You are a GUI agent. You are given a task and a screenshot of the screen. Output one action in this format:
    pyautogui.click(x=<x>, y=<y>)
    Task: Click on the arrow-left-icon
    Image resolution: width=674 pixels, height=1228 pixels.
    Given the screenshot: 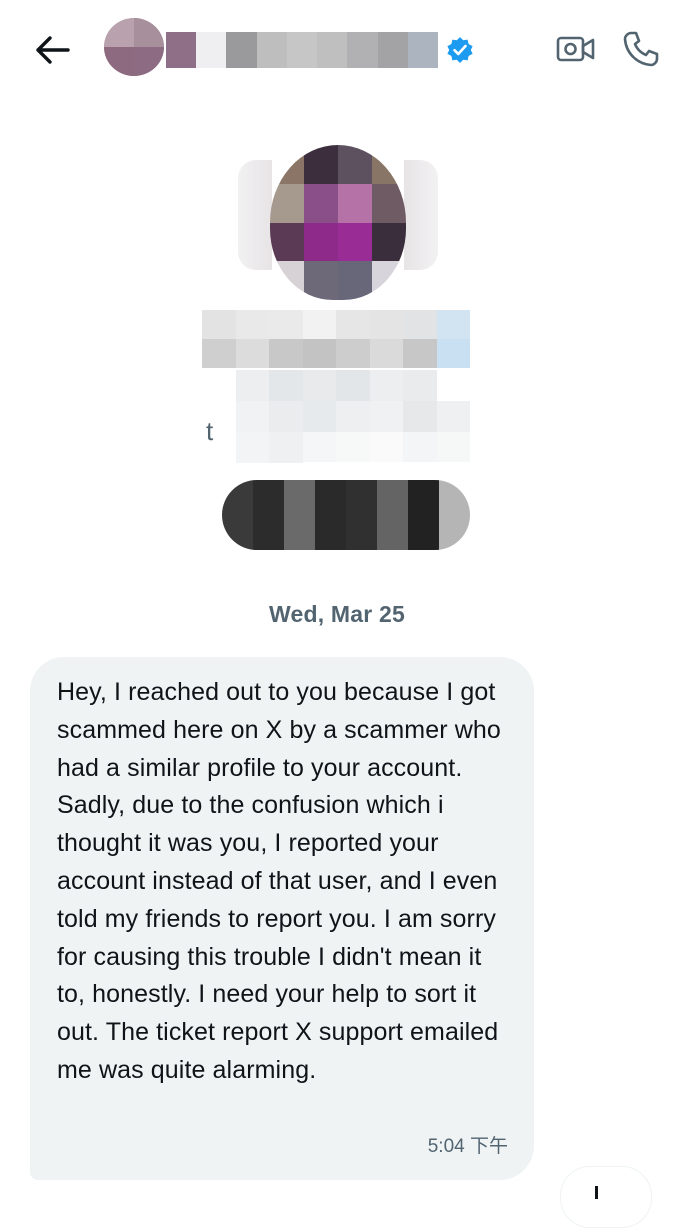 What is the action you would take?
    pyautogui.click(x=53, y=50)
    